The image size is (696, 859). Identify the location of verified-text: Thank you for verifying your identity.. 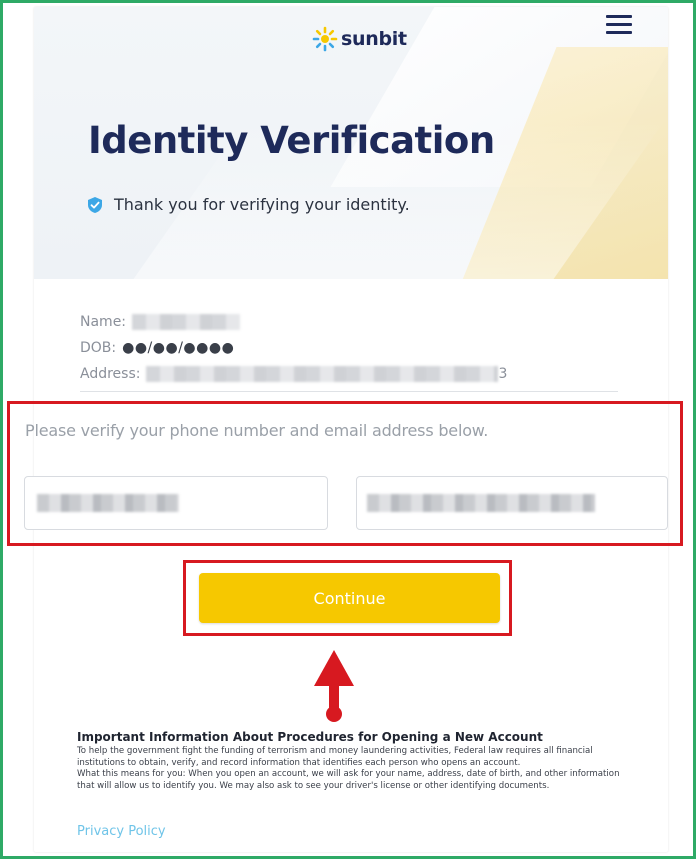
(262, 204).